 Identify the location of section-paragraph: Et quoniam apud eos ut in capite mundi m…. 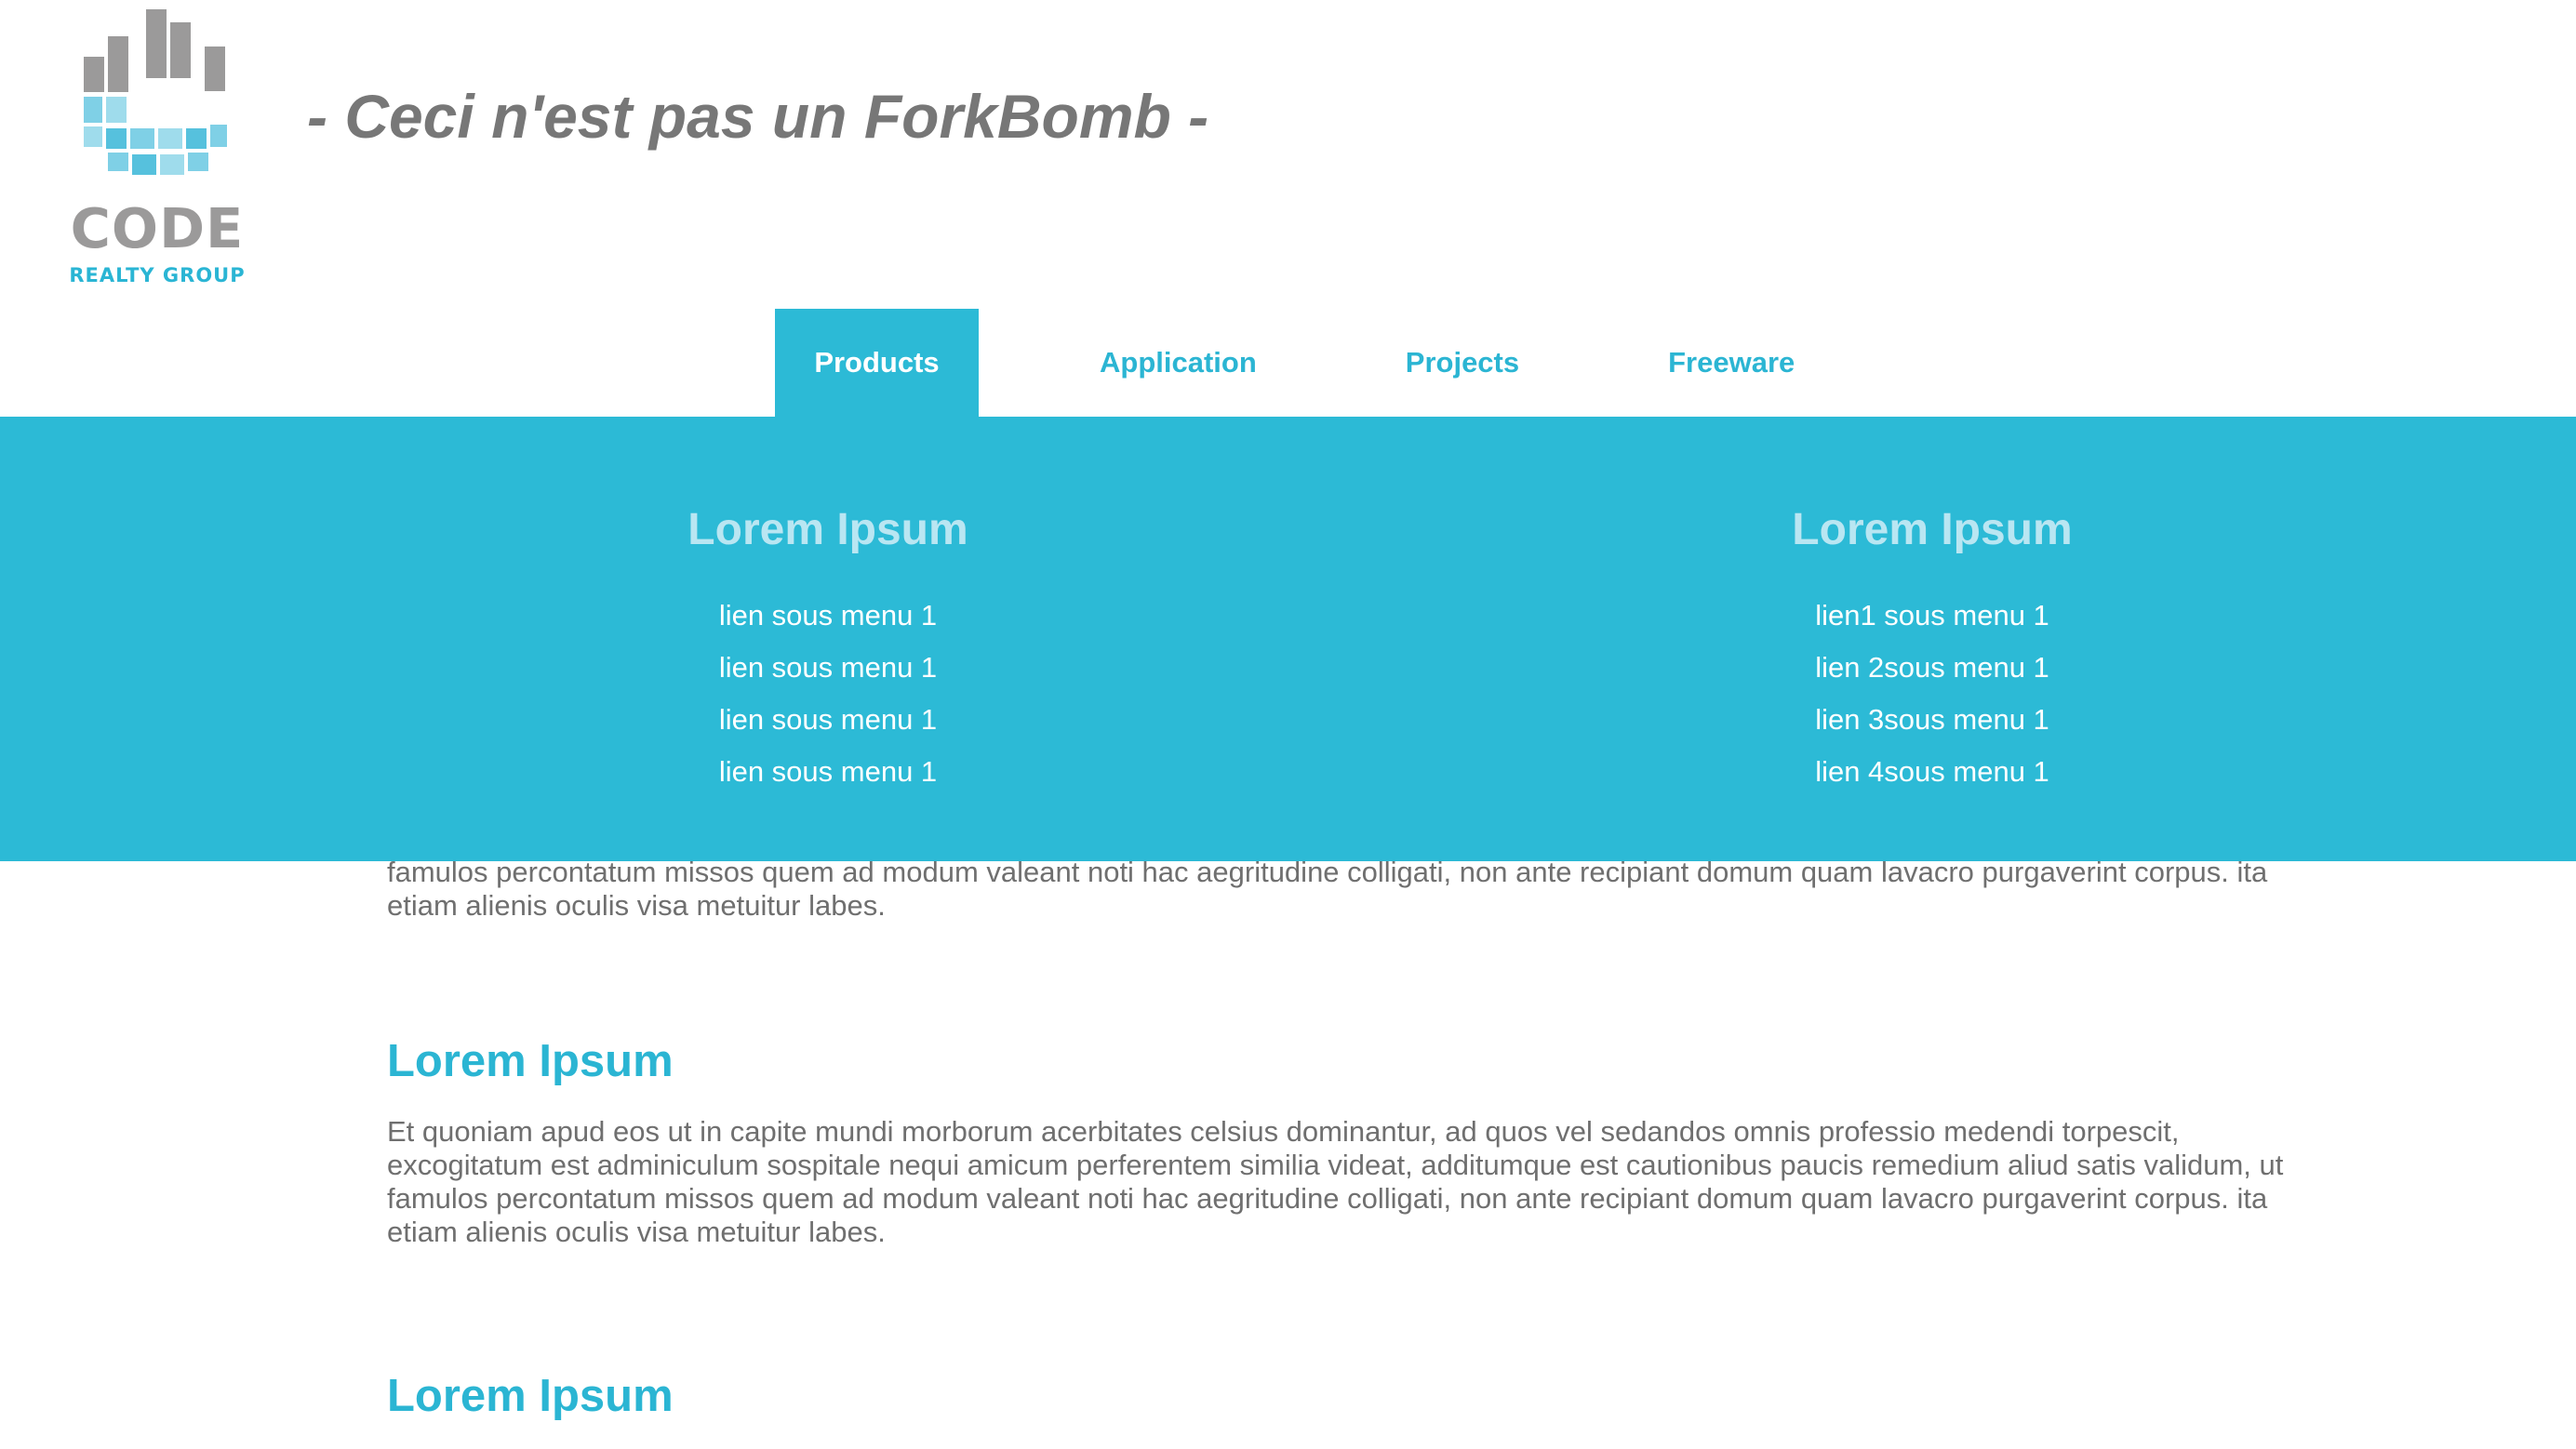
(1373, 1182).